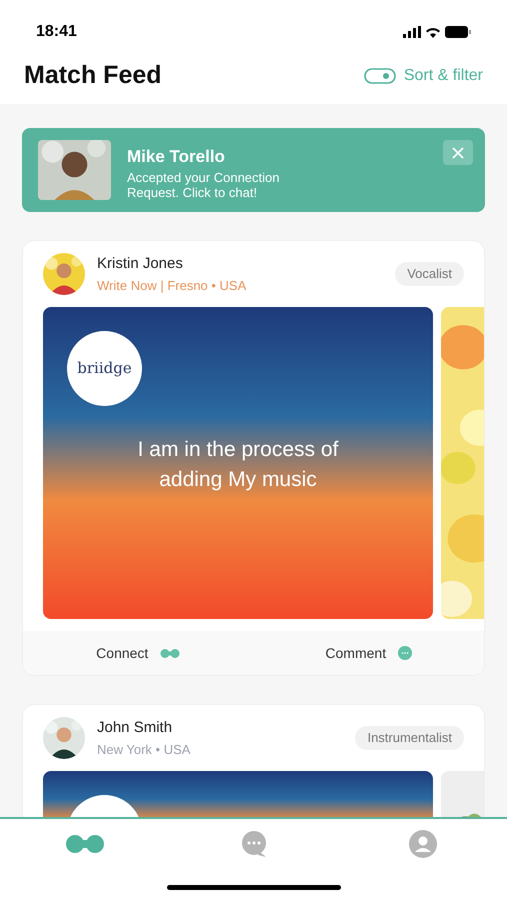  Describe the element at coordinates (203, 185) in the screenshot. I see `notification-message: Accepted your Connection Request. Click to chat!` at that location.